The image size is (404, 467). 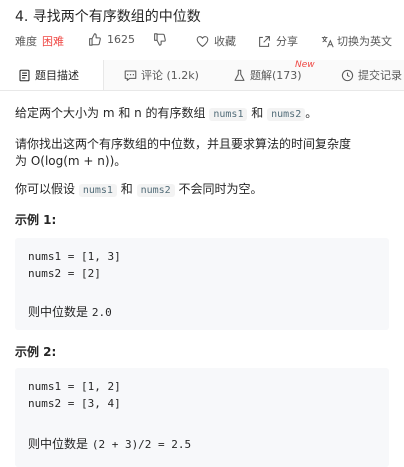 I want to click on result-value: 2.0, so click(x=101, y=312).